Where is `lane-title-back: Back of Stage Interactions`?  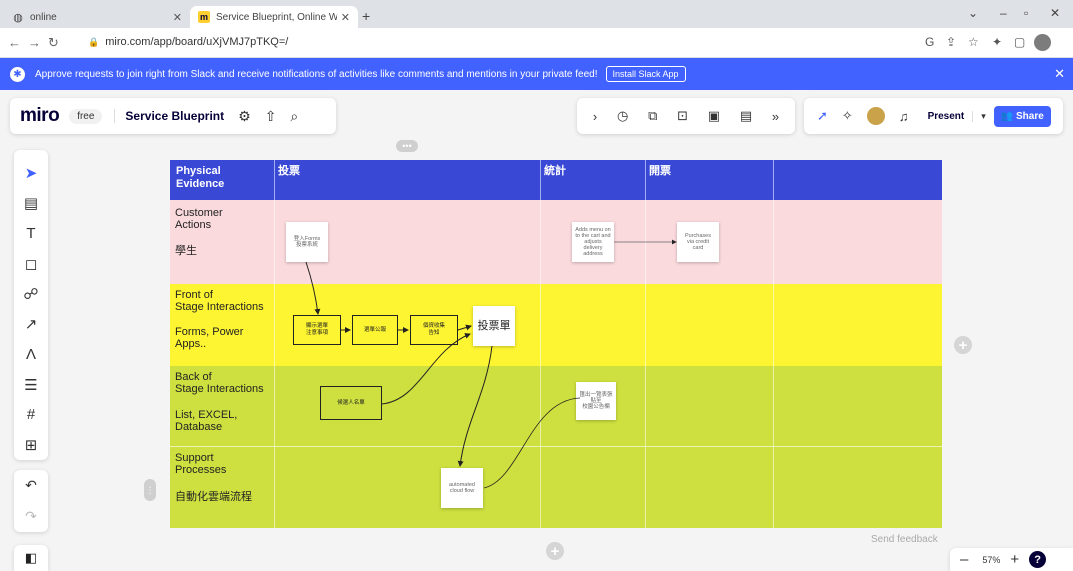 lane-title-back: Back of Stage Interactions is located at coordinates (219, 383).